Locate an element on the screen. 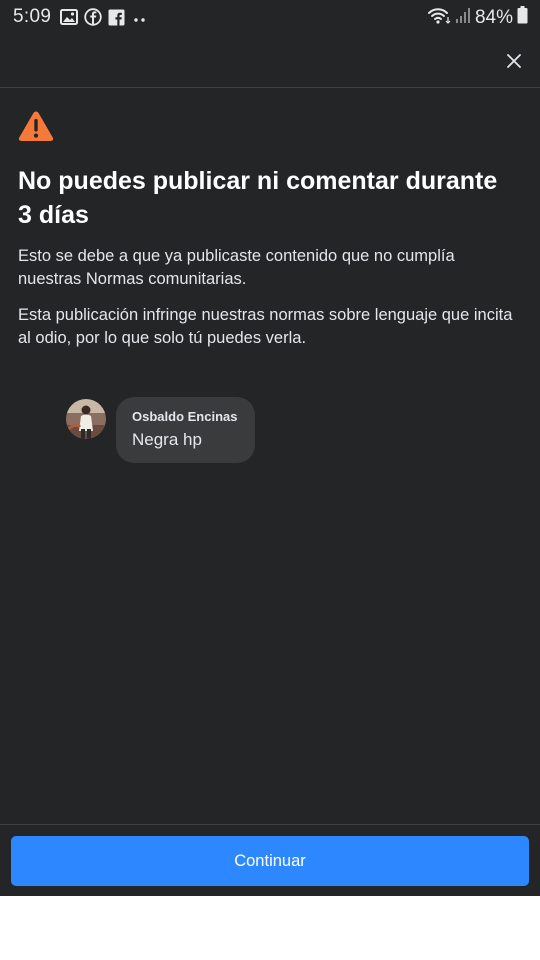 The height and width of the screenshot is (960, 540). wifi-icon is located at coordinates (439, 17).